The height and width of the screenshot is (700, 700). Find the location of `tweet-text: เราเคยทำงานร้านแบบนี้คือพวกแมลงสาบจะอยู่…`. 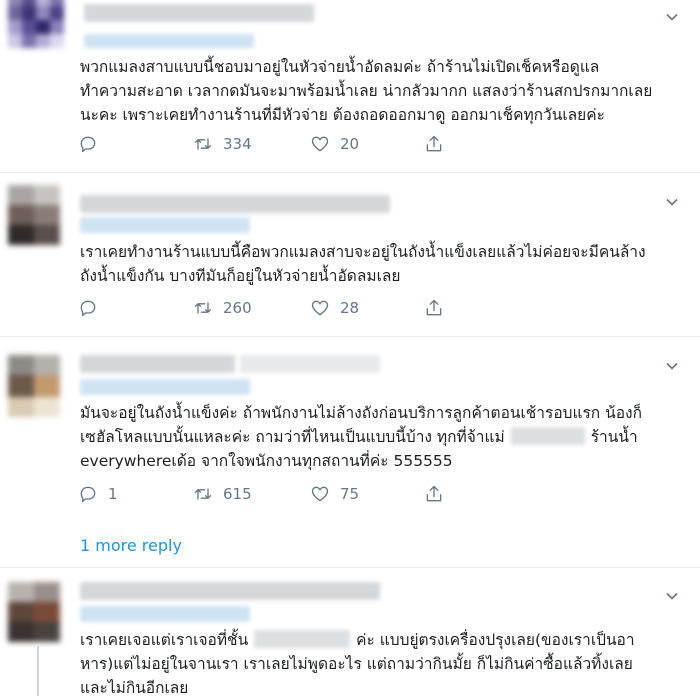

tweet-text: เราเคยทำงานร้านแบบนี้คือพวกแมลงสาบจะอยู่… is located at coordinates (363, 264).